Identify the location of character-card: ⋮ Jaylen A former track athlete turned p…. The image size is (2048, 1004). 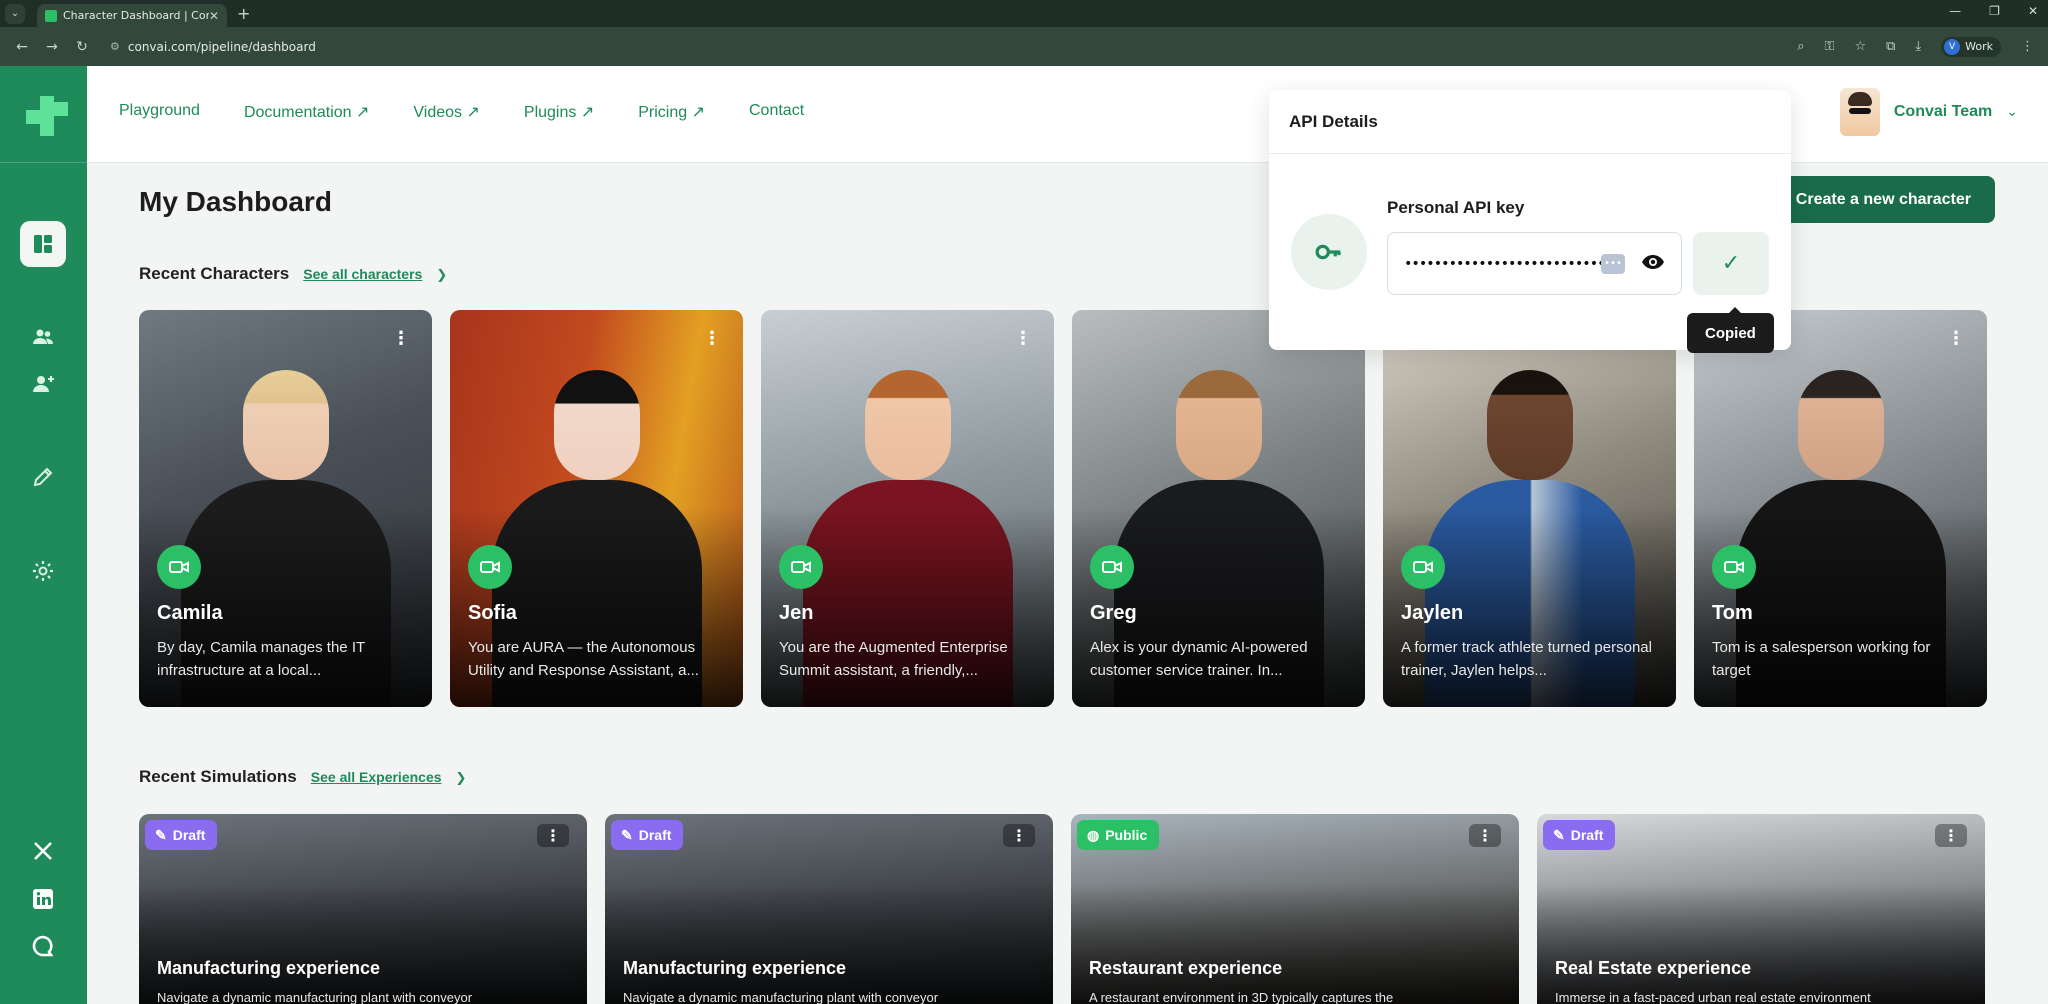
(1529, 508).